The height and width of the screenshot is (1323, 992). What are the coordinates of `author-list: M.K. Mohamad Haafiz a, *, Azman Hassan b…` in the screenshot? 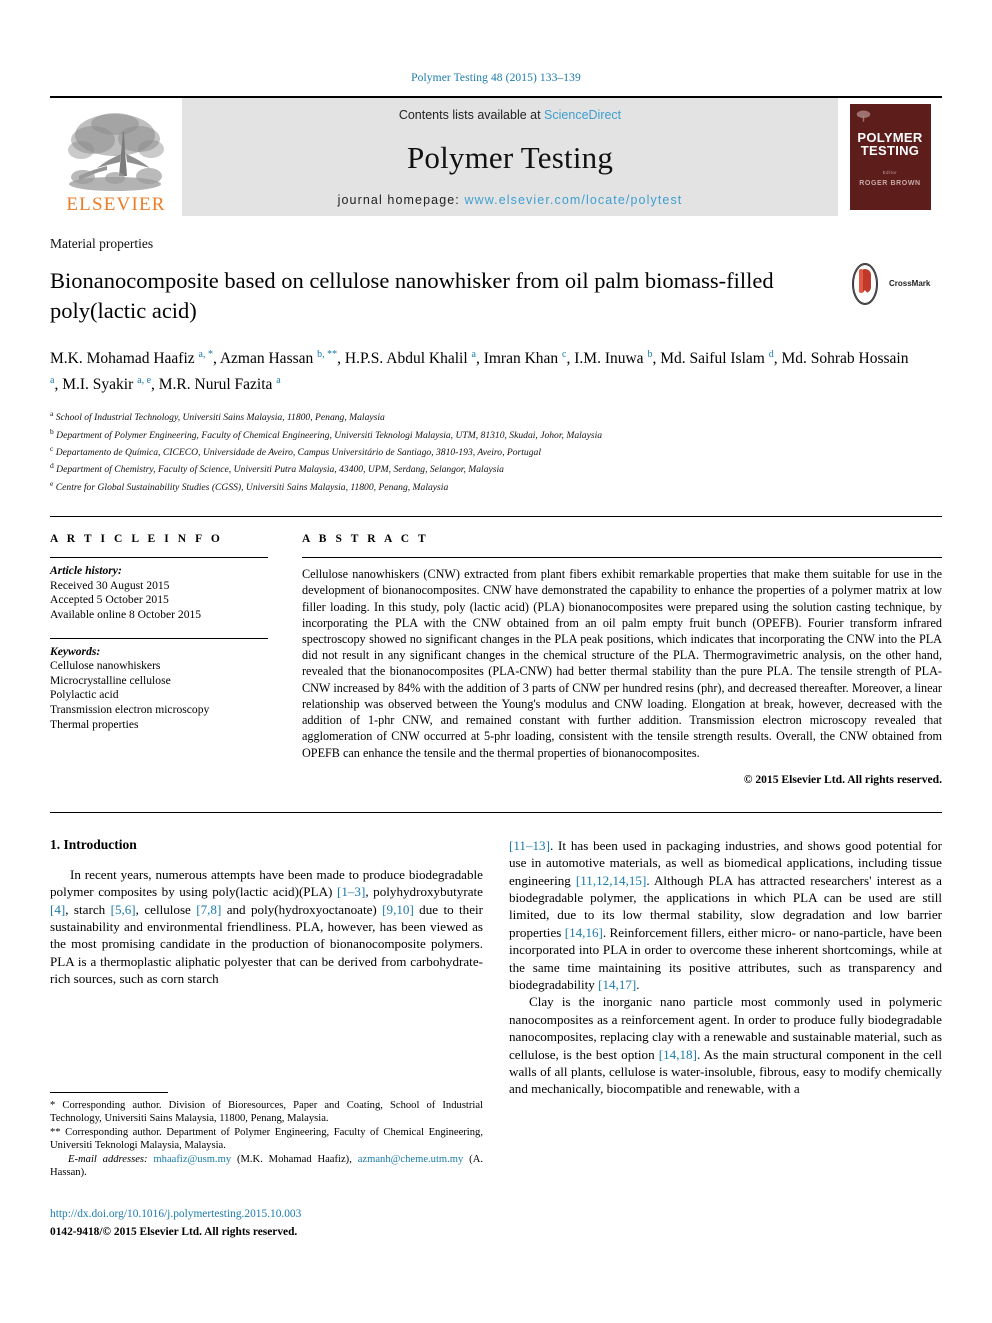 It's located at (479, 371).